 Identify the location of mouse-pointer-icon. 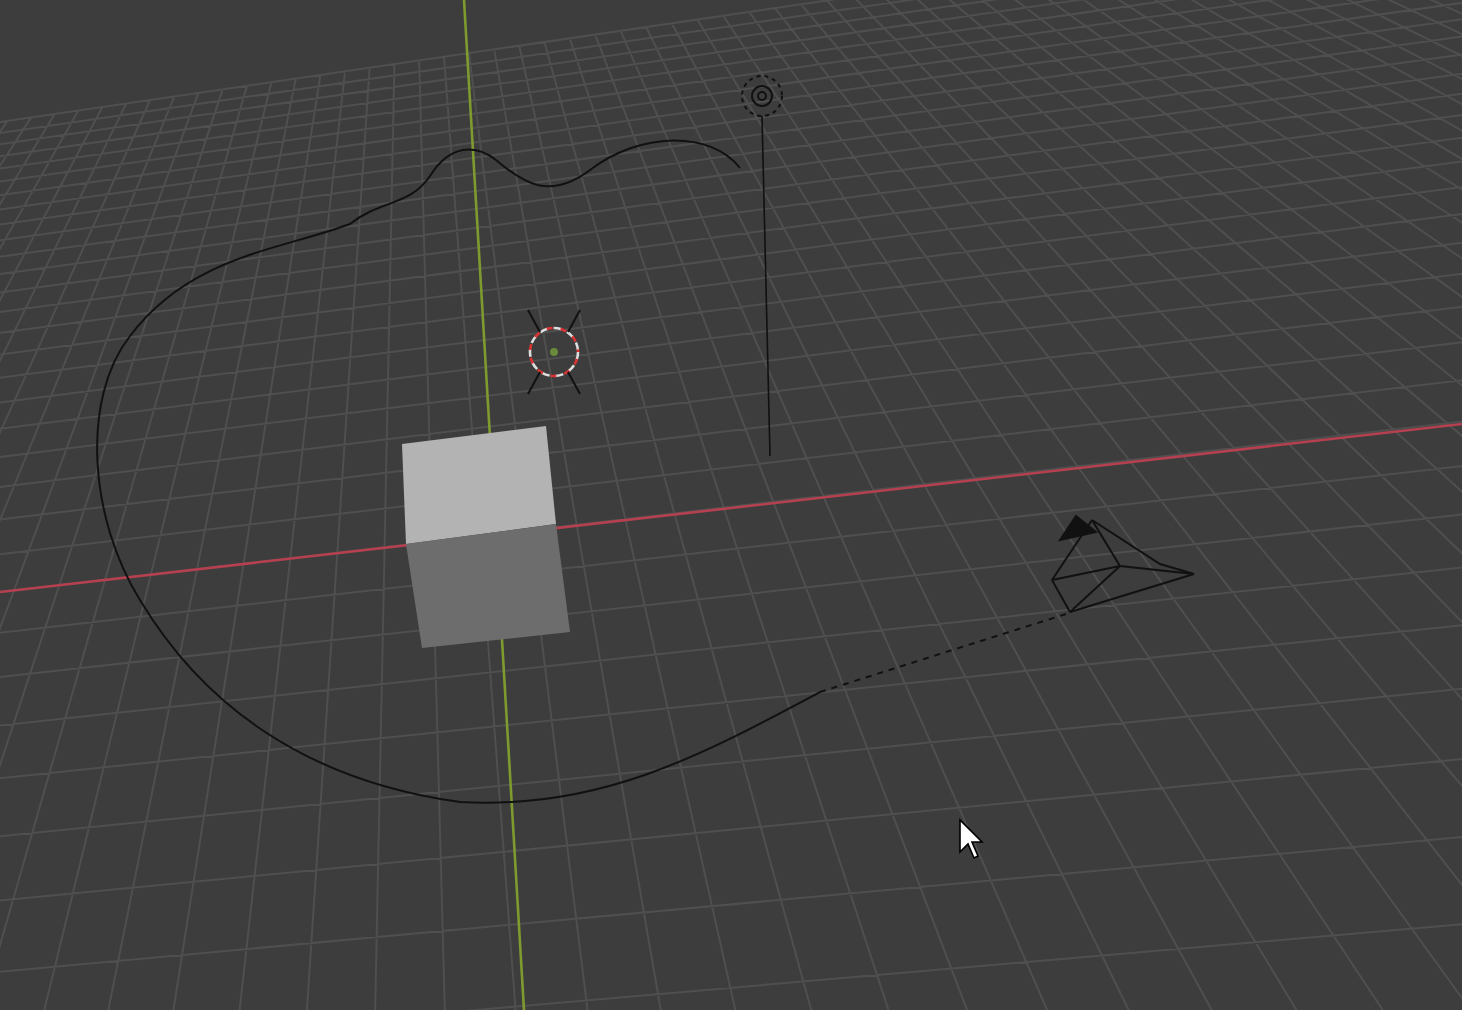
(971, 839).